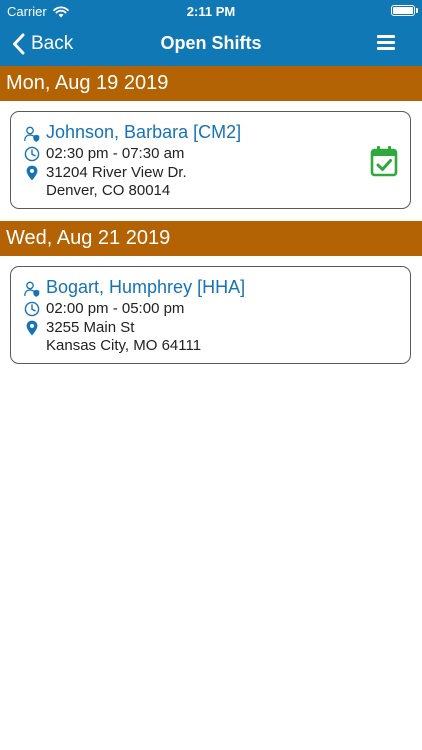 Image resolution: width=422 pixels, height=750 pixels. I want to click on navigation-bar: Back Open Shifts, so click(211, 44).